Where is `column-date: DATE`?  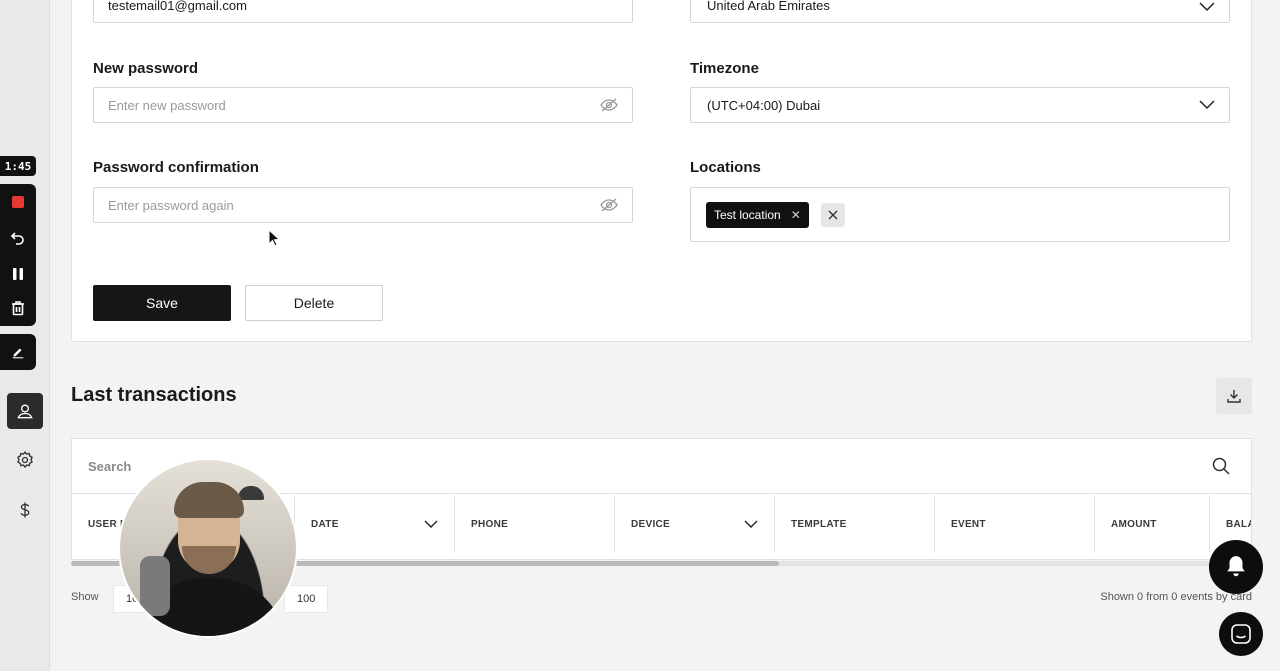 column-date: DATE is located at coordinates (375, 524).